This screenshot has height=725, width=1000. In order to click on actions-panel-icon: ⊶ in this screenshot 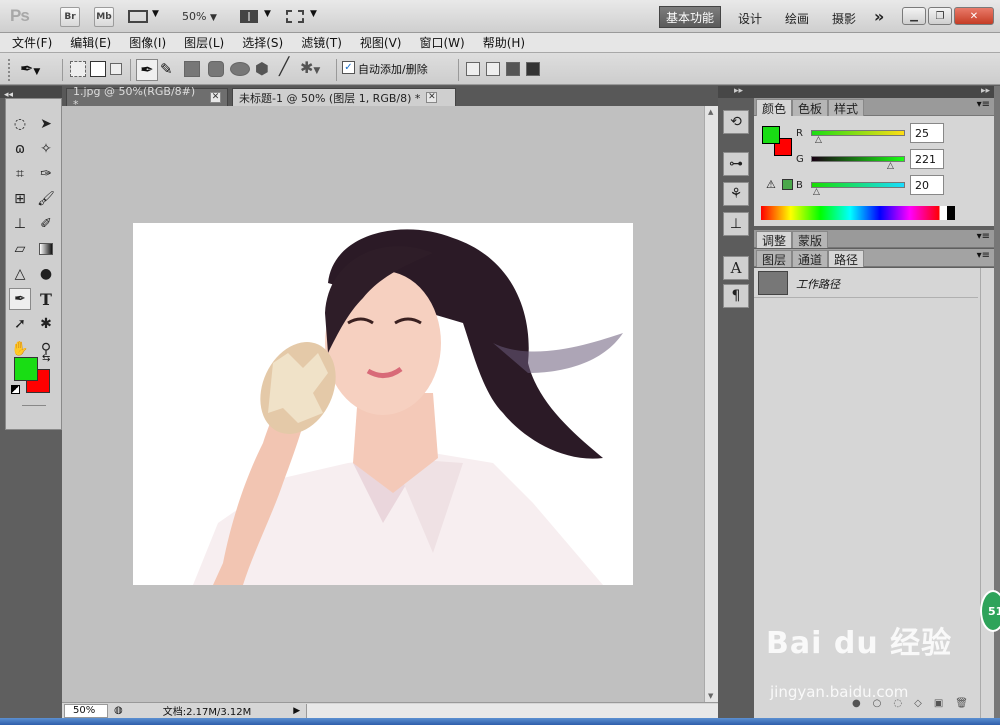, I will do `click(736, 164)`.